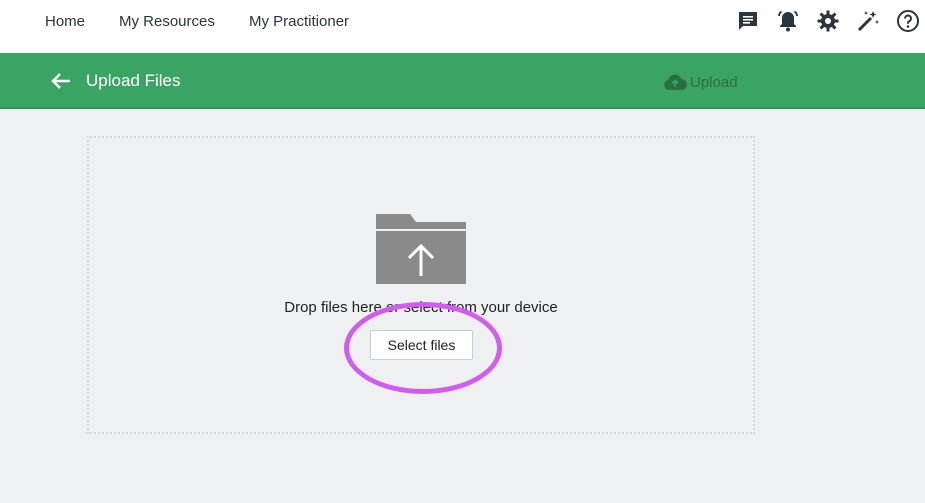 The height and width of the screenshot is (503, 925). Describe the element at coordinates (133, 80) in the screenshot. I see `page-title: Upload Files` at that location.